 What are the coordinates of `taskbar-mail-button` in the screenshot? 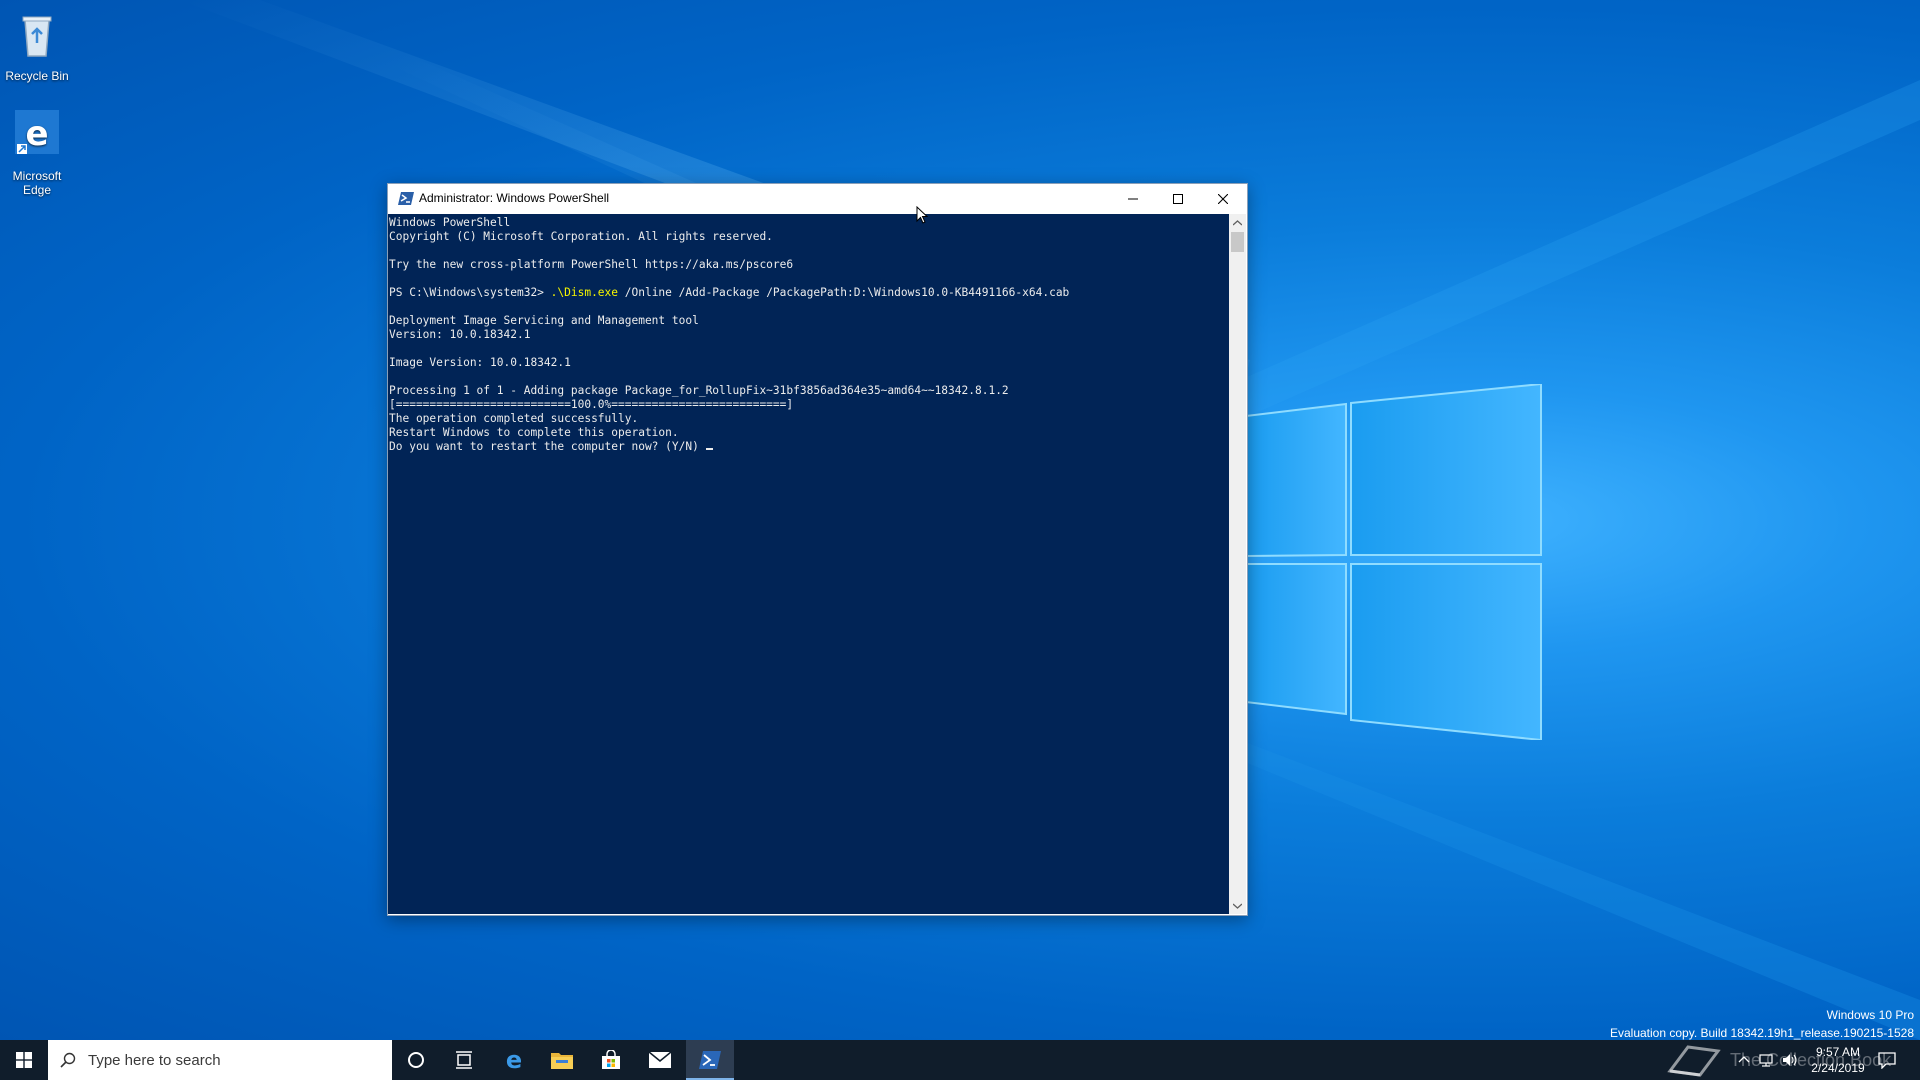 It's located at (660, 1060).